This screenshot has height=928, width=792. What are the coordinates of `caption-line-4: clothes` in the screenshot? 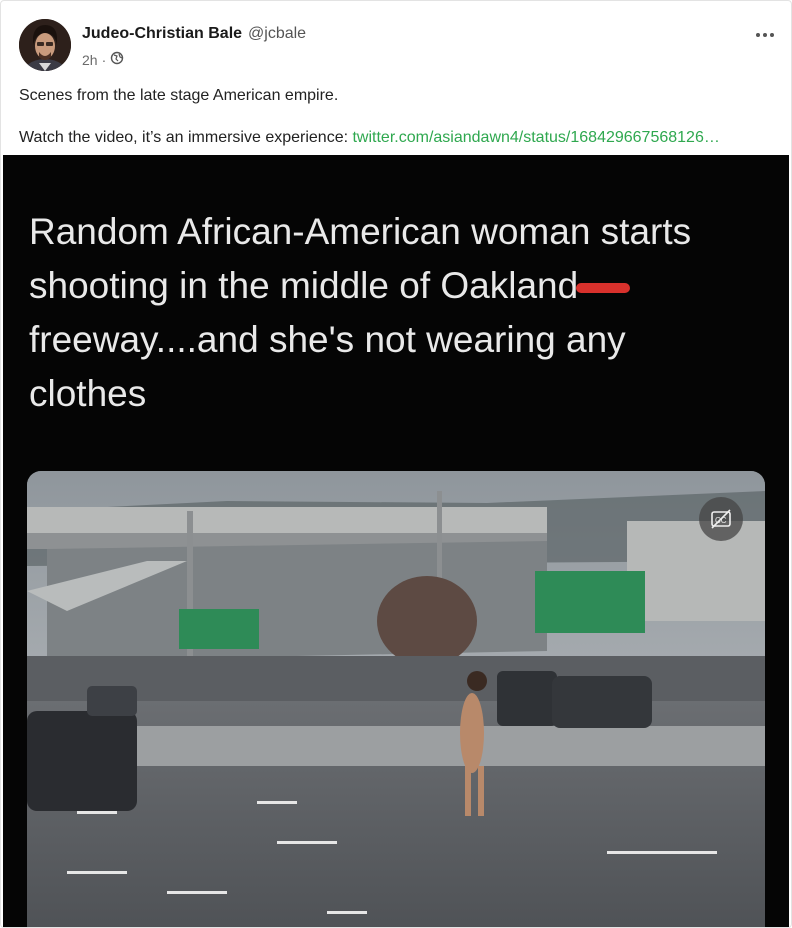 It's located at (88, 393).